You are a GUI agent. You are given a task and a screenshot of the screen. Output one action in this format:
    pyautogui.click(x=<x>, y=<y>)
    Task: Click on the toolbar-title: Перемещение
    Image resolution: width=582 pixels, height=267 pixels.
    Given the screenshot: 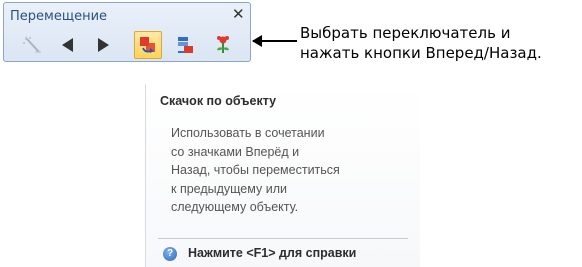 What is the action you would take?
    pyautogui.click(x=59, y=16)
    